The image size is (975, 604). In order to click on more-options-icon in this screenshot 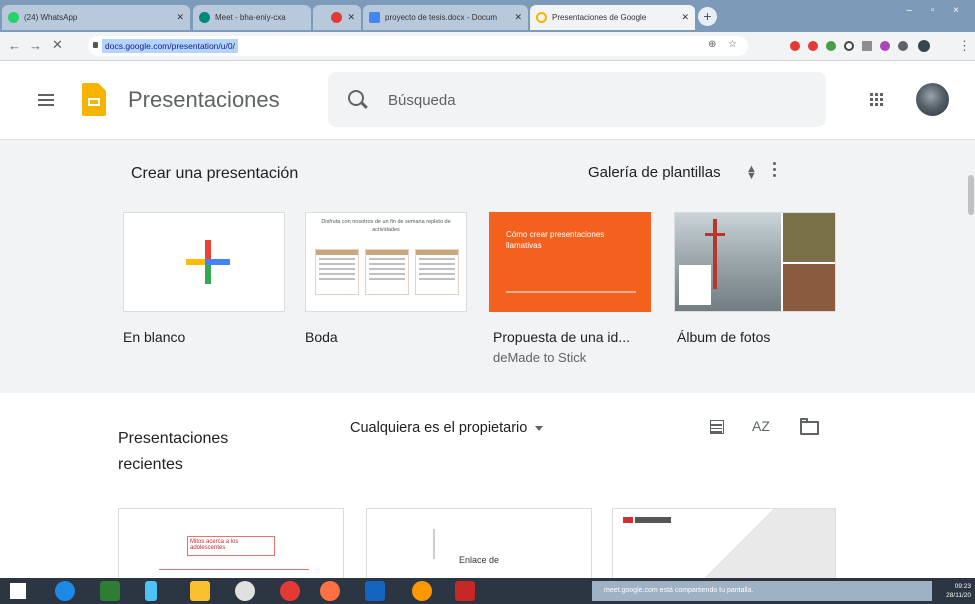, I will do `click(775, 171)`.